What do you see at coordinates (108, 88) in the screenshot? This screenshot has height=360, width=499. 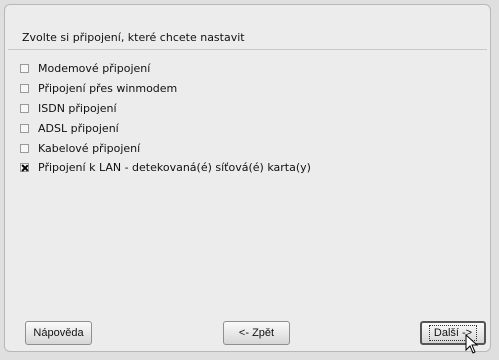 I see `option-winmodem-label: Připojení přes winmodem` at bounding box center [108, 88].